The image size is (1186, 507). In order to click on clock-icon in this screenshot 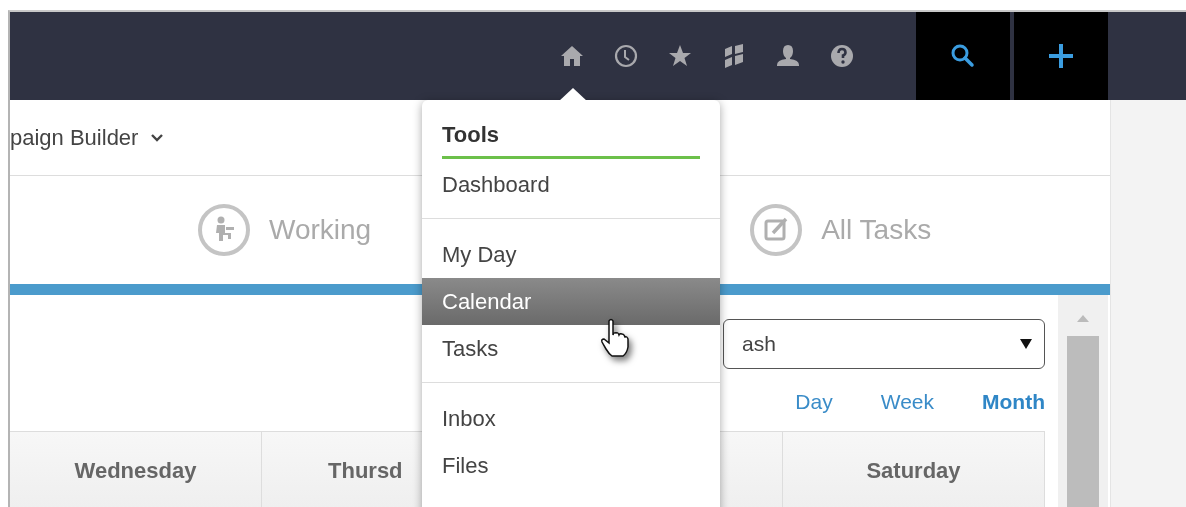, I will do `click(626, 56)`.